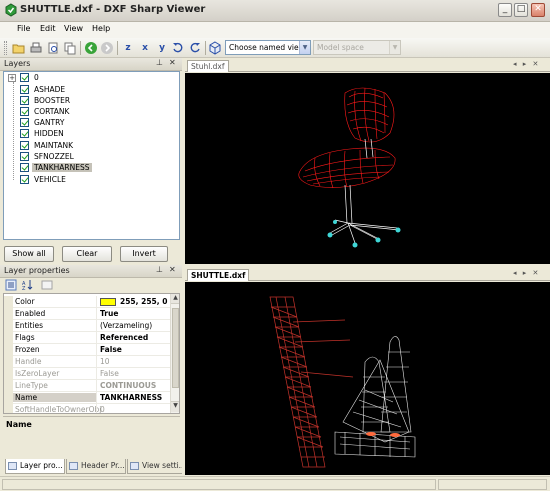  Describe the element at coordinates (30, 77) in the screenshot. I see `tree-root: 0` at that location.